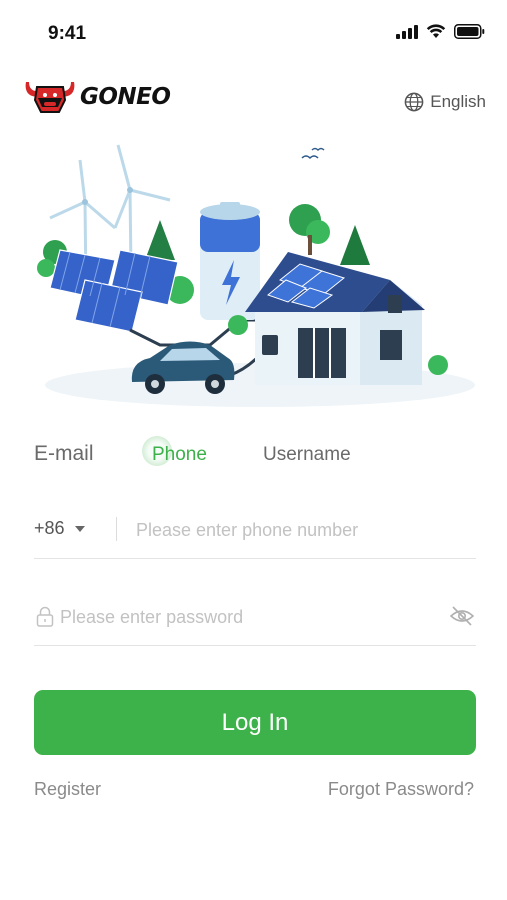 The height and width of the screenshot is (900, 507). Describe the element at coordinates (79, 528) in the screenshot. I see `caret-down-icon` at that location.